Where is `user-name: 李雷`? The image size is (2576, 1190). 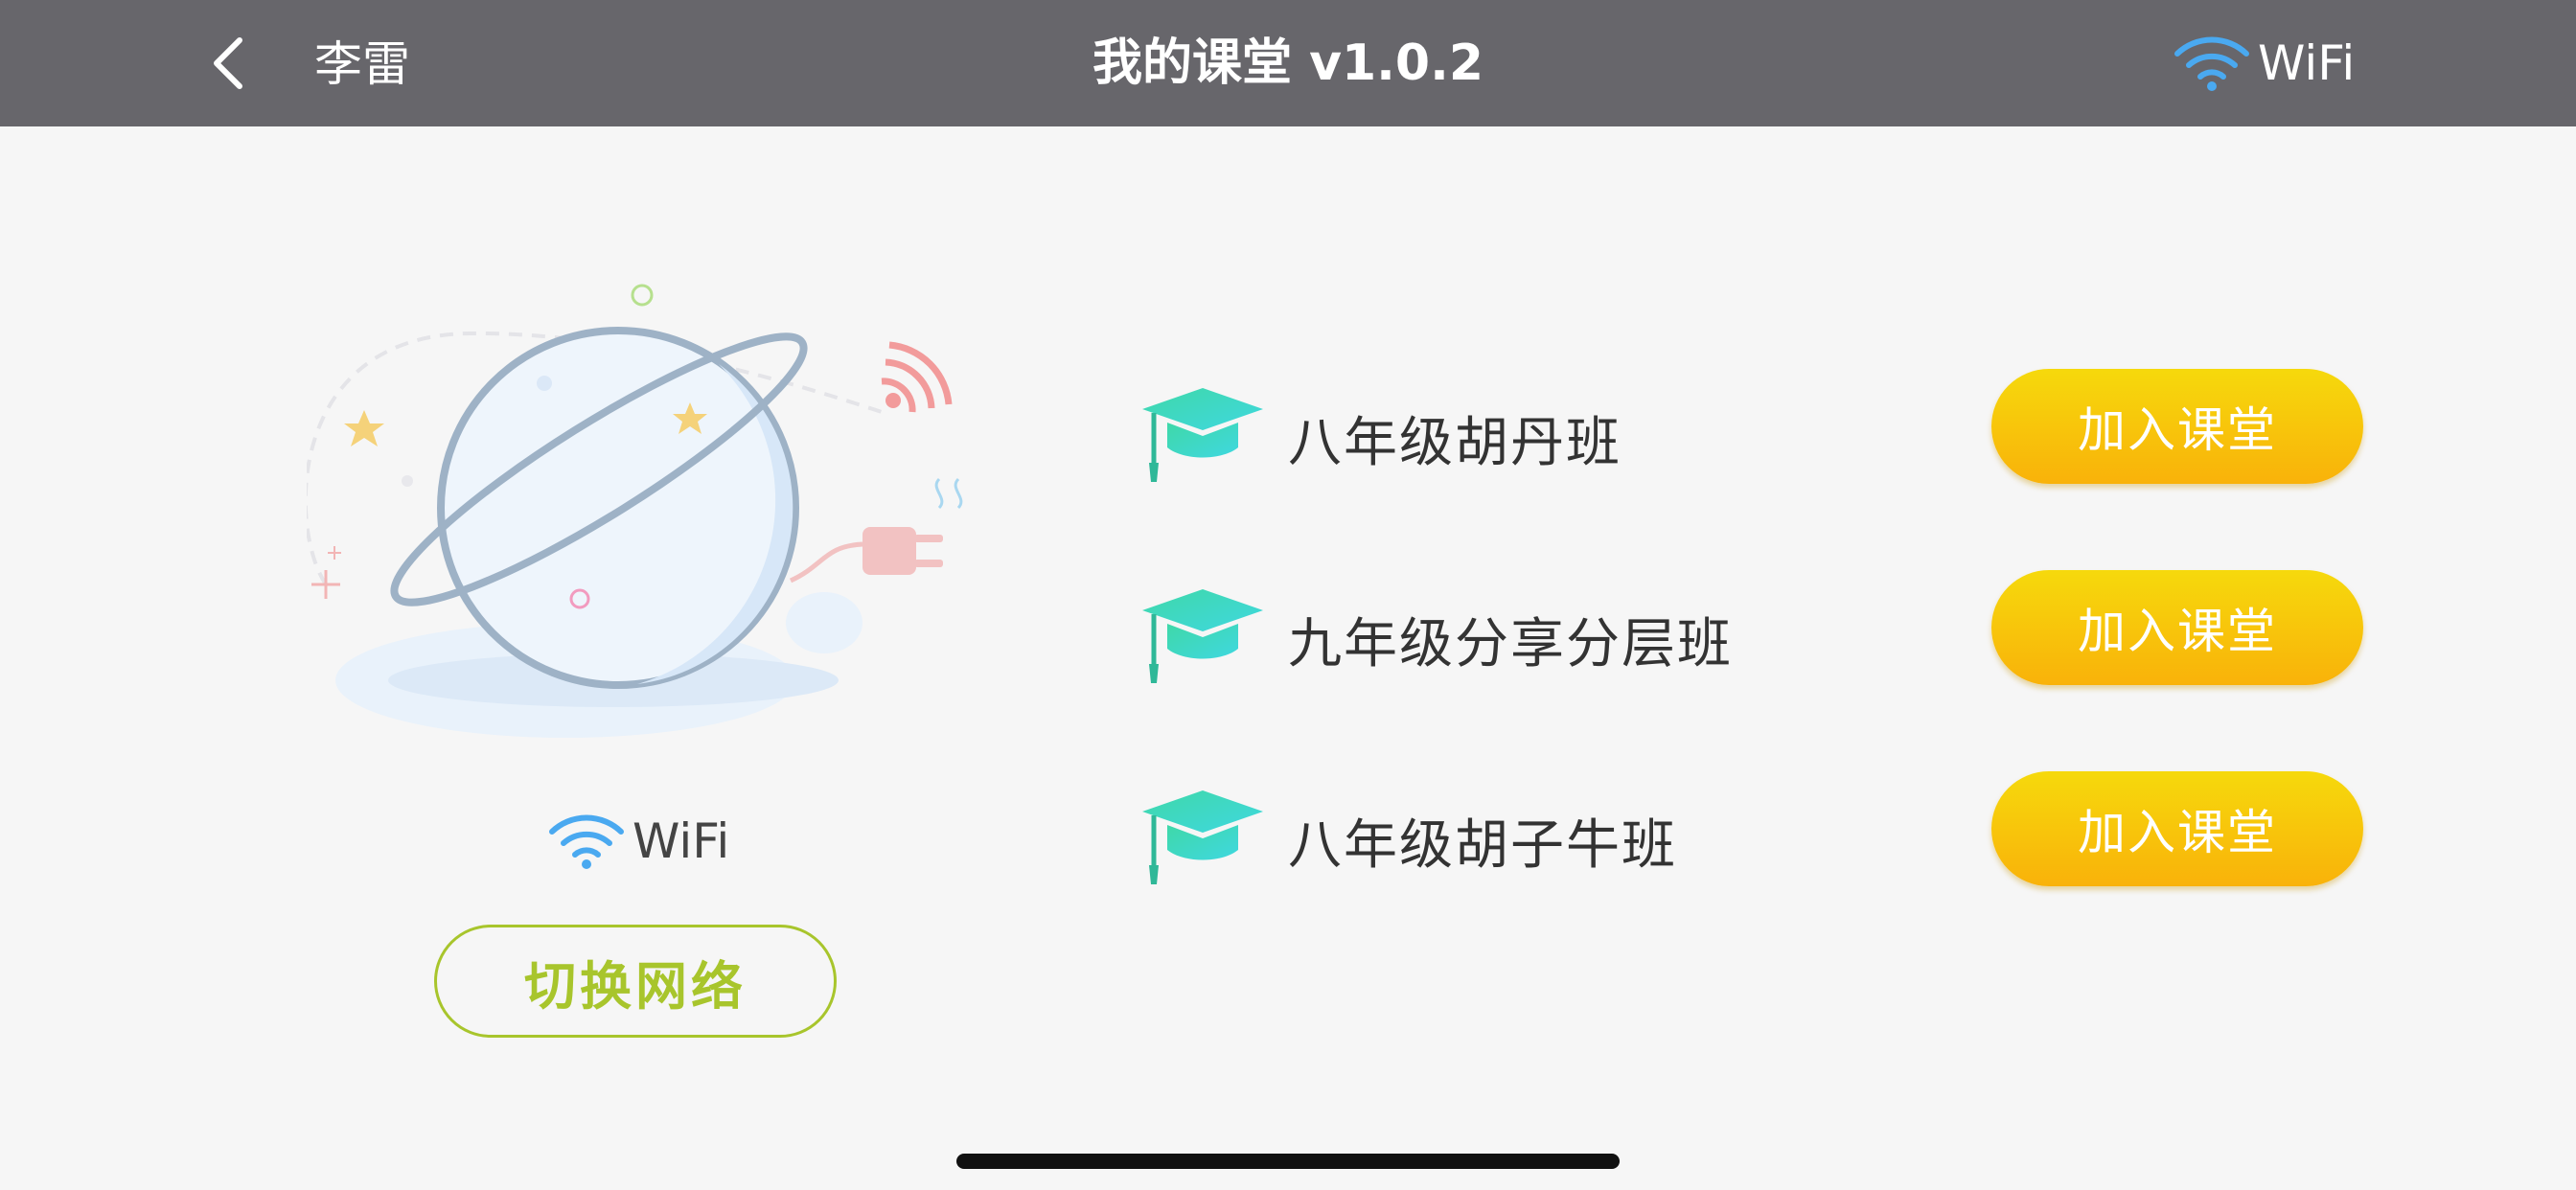 user-name: 李雷 is located at coordinates (362, 64).